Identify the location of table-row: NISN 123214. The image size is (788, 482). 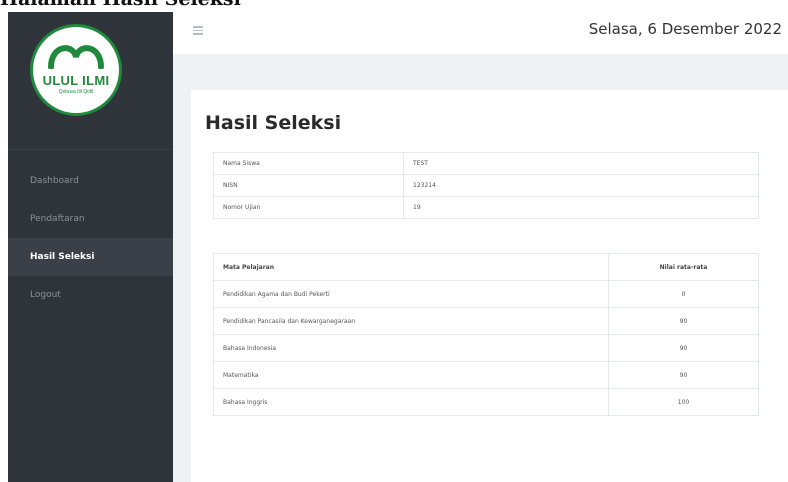
(486, 185).